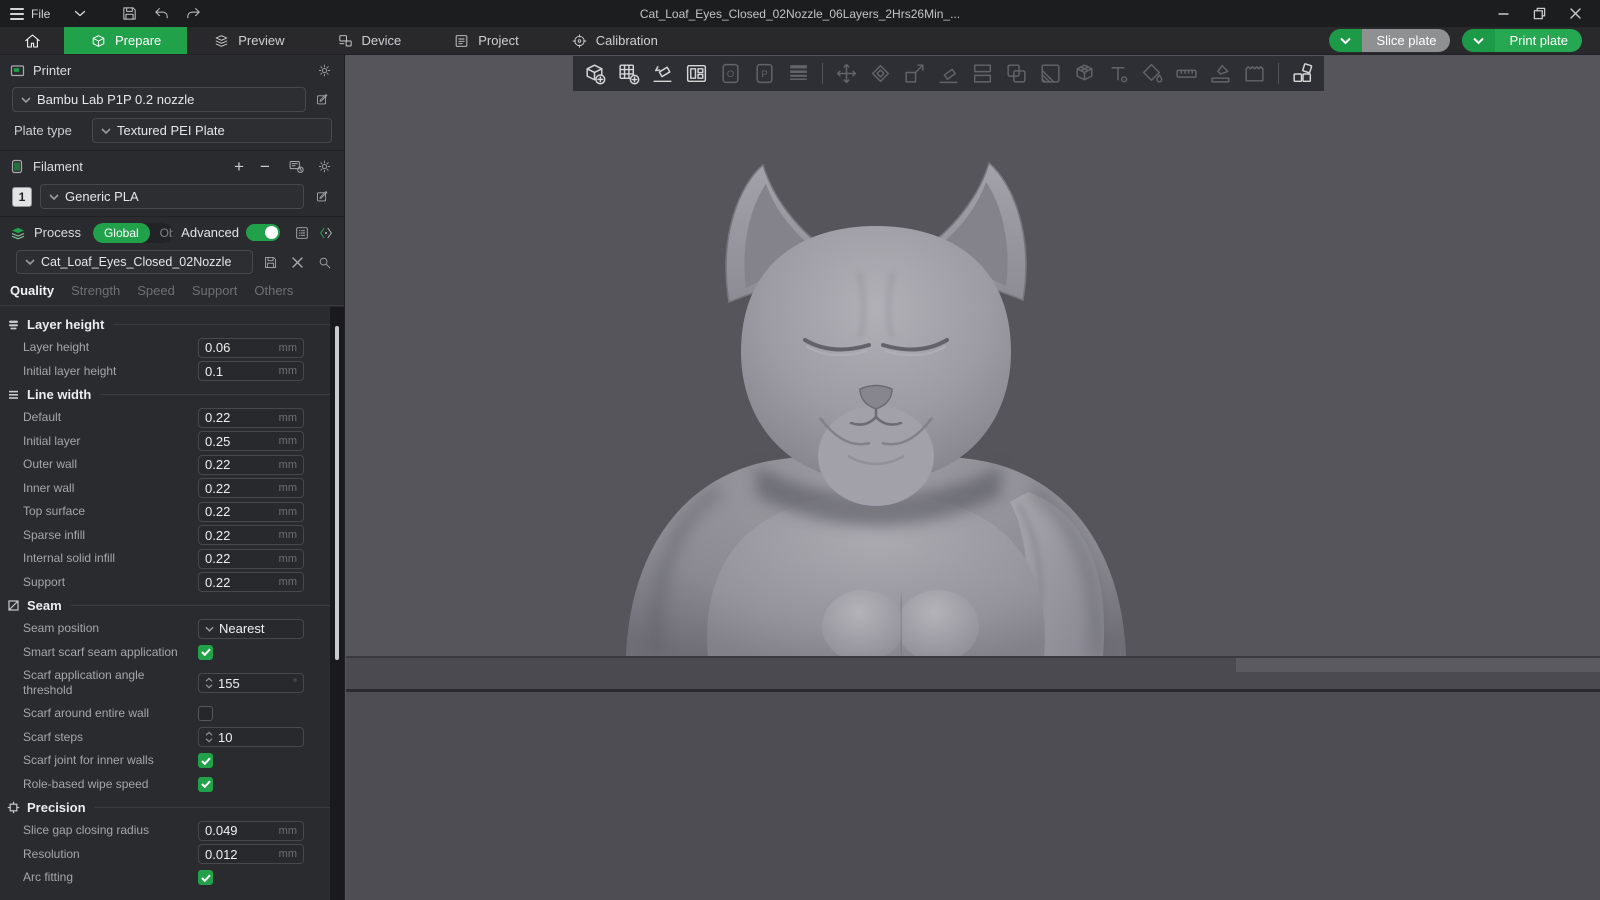 Image resolution: width=1600 pixels, height=900 pixels. Describe the element at coordinates (17, 166) in the screenshot. I see `filament-icon` at that location.